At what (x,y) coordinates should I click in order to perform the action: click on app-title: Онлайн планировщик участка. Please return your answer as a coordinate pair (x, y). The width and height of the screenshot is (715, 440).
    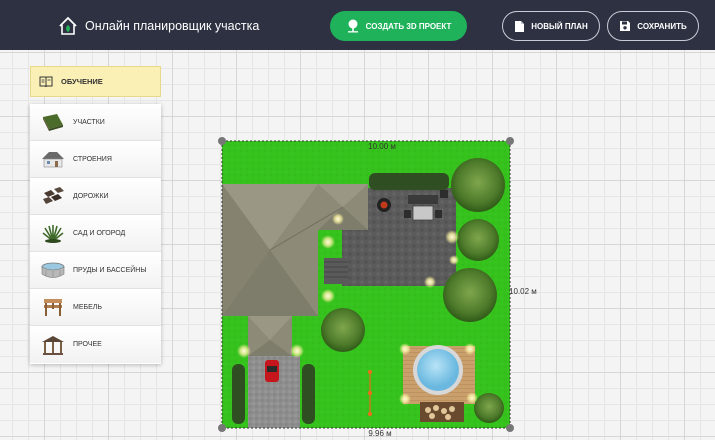
    Looking at the image, I should click on (172, 26).